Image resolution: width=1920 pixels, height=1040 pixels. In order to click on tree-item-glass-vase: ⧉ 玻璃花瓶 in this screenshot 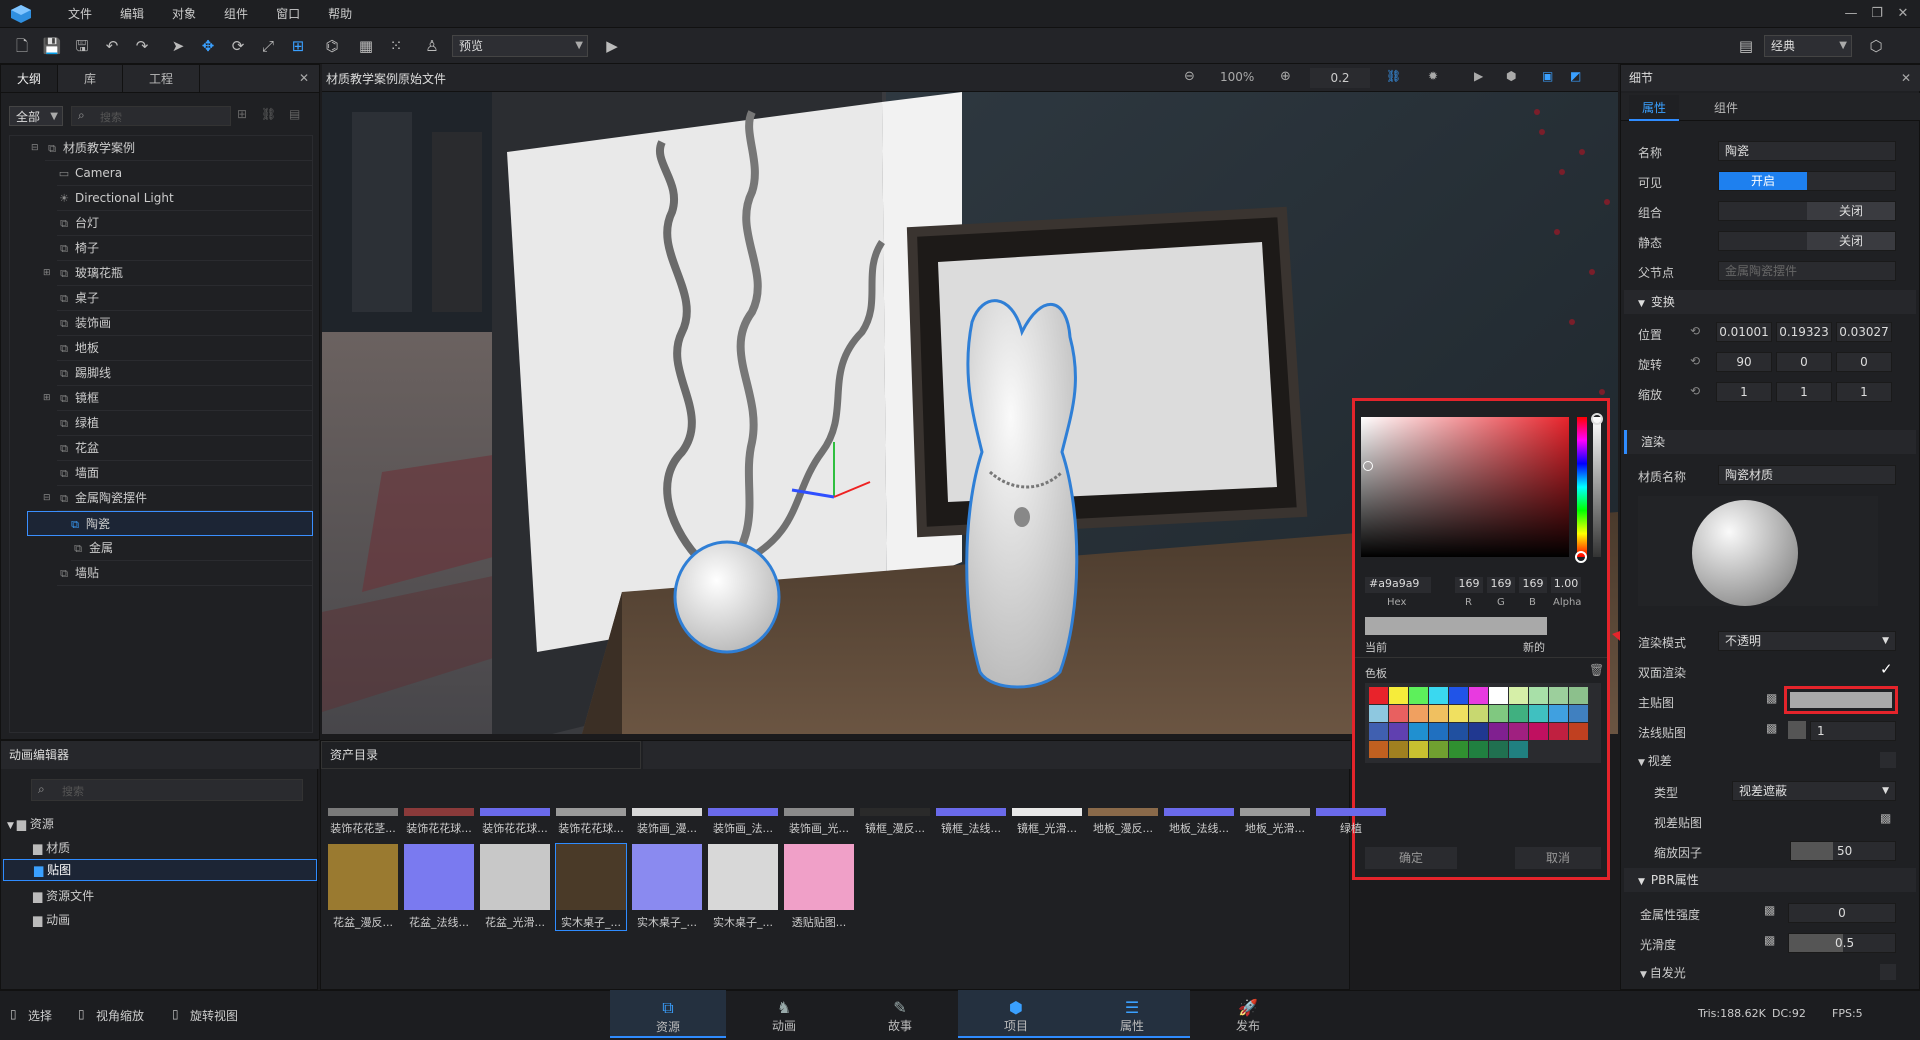, I will do `click(185, 273)`.